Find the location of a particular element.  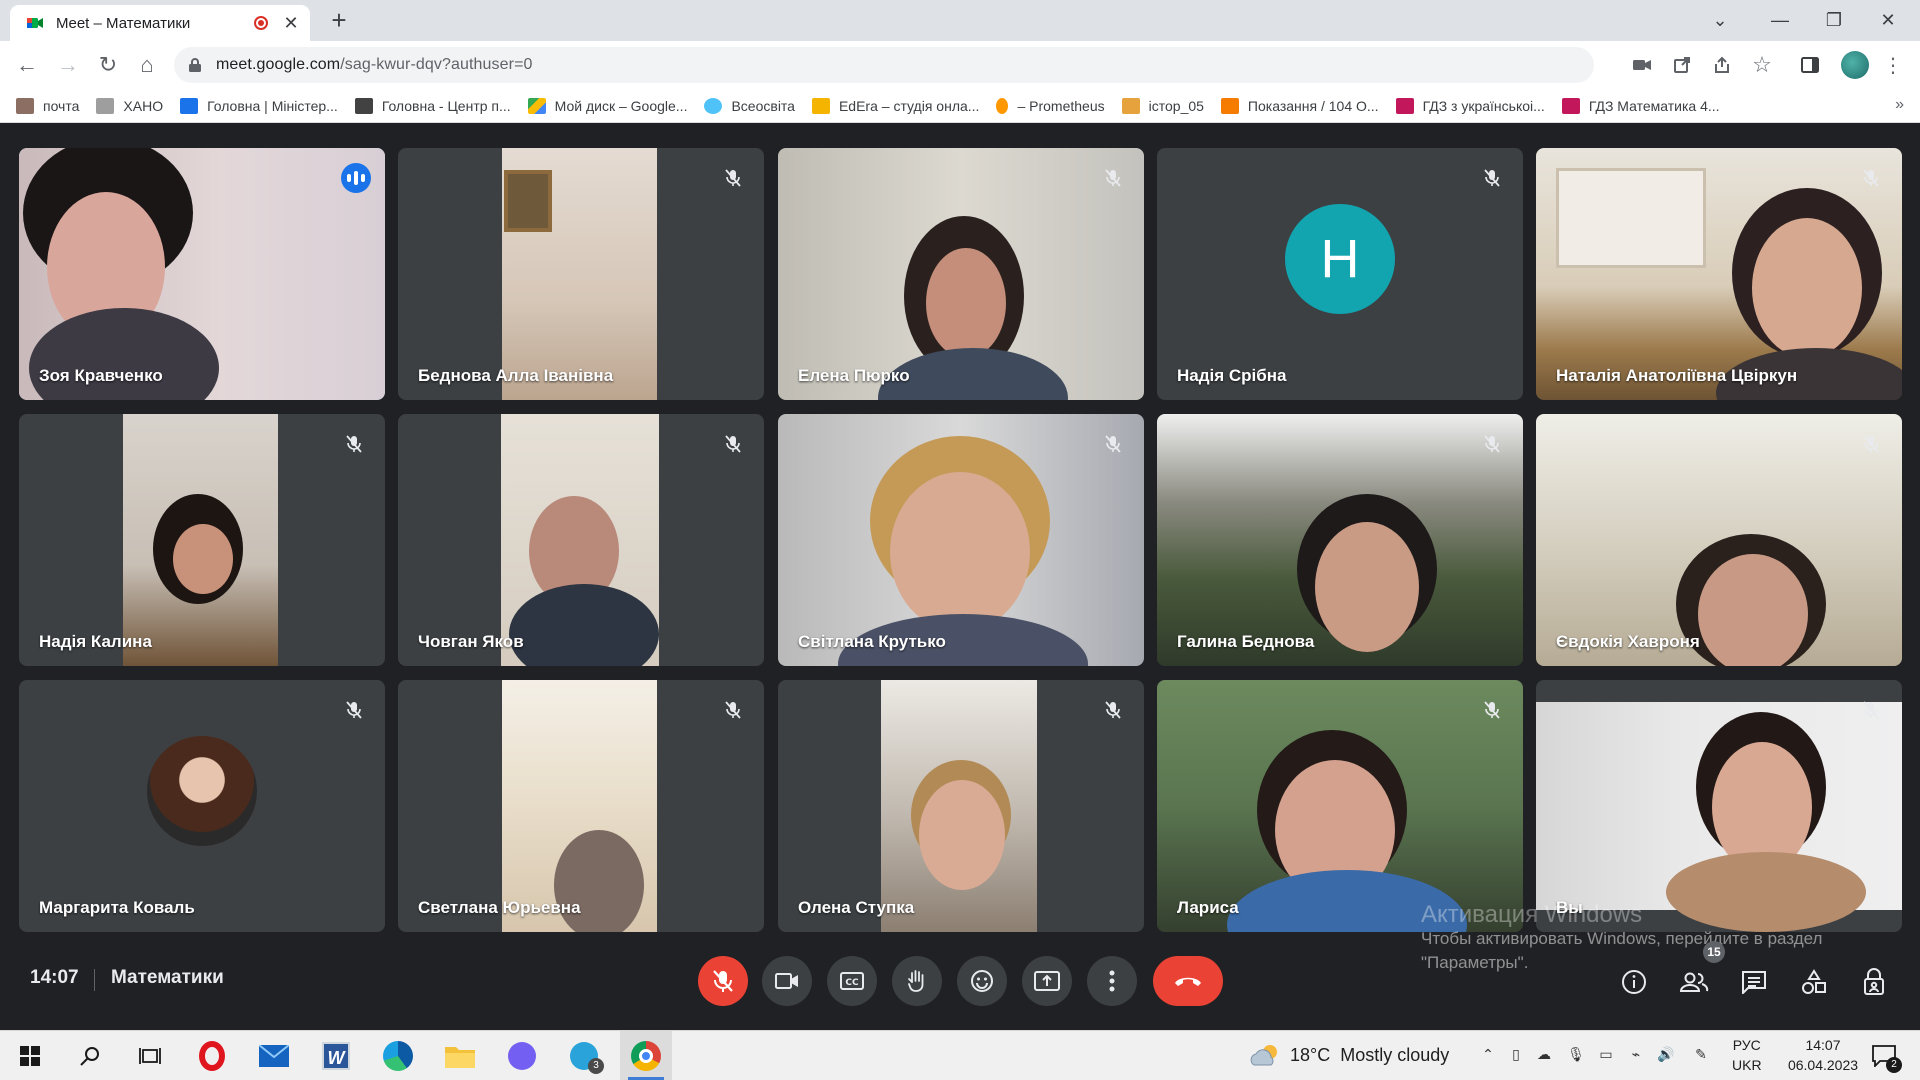

bookmark-item: істор_05 is located at coordinates (1162, 105).